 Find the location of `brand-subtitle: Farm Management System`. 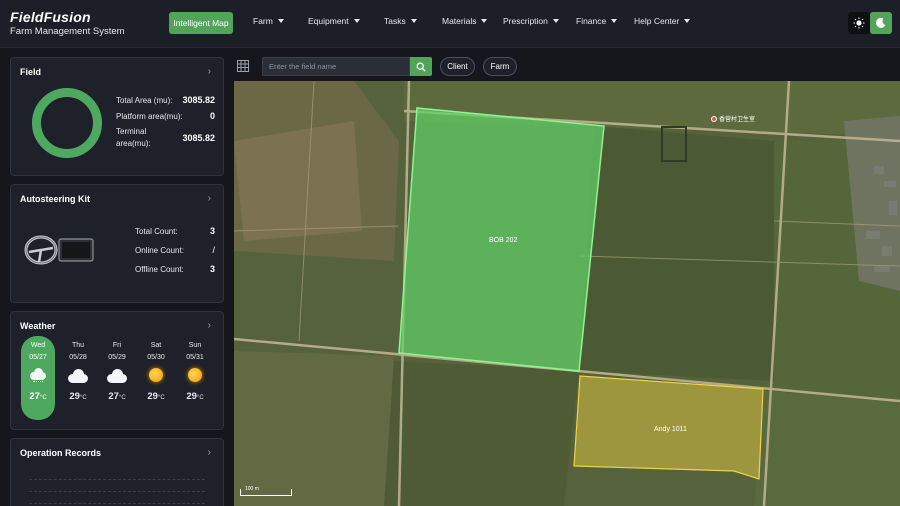

brand-subtitle: Farm Management System is located at coordinates (67, 31).